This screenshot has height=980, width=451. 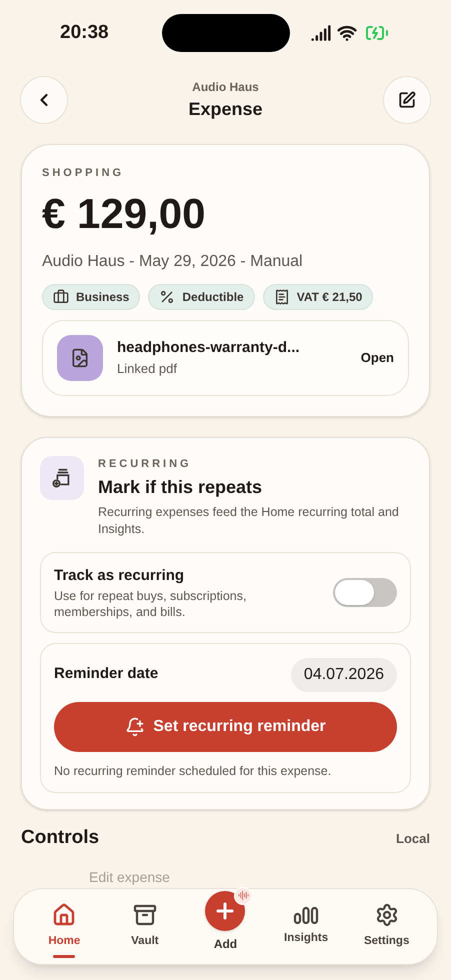 What do you see at coordinates (347, 33) in the screenshot?
I see `wifi-icon` at bounding box center [347, 33].